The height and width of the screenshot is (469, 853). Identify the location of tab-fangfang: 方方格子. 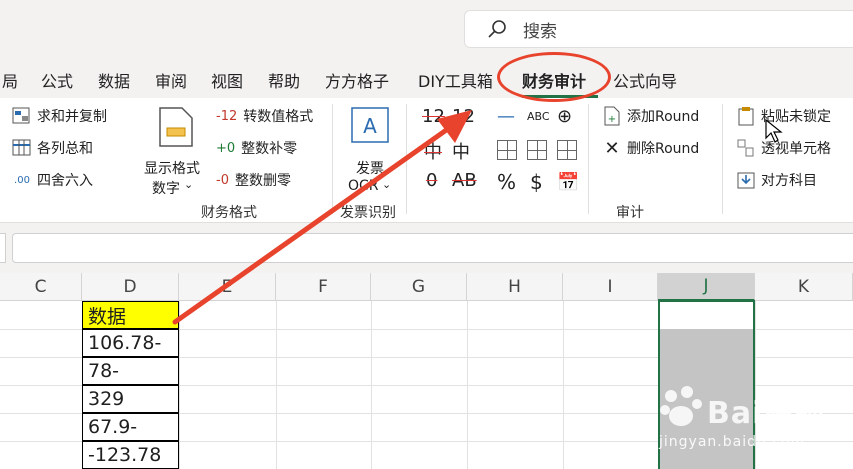
(357, 80).